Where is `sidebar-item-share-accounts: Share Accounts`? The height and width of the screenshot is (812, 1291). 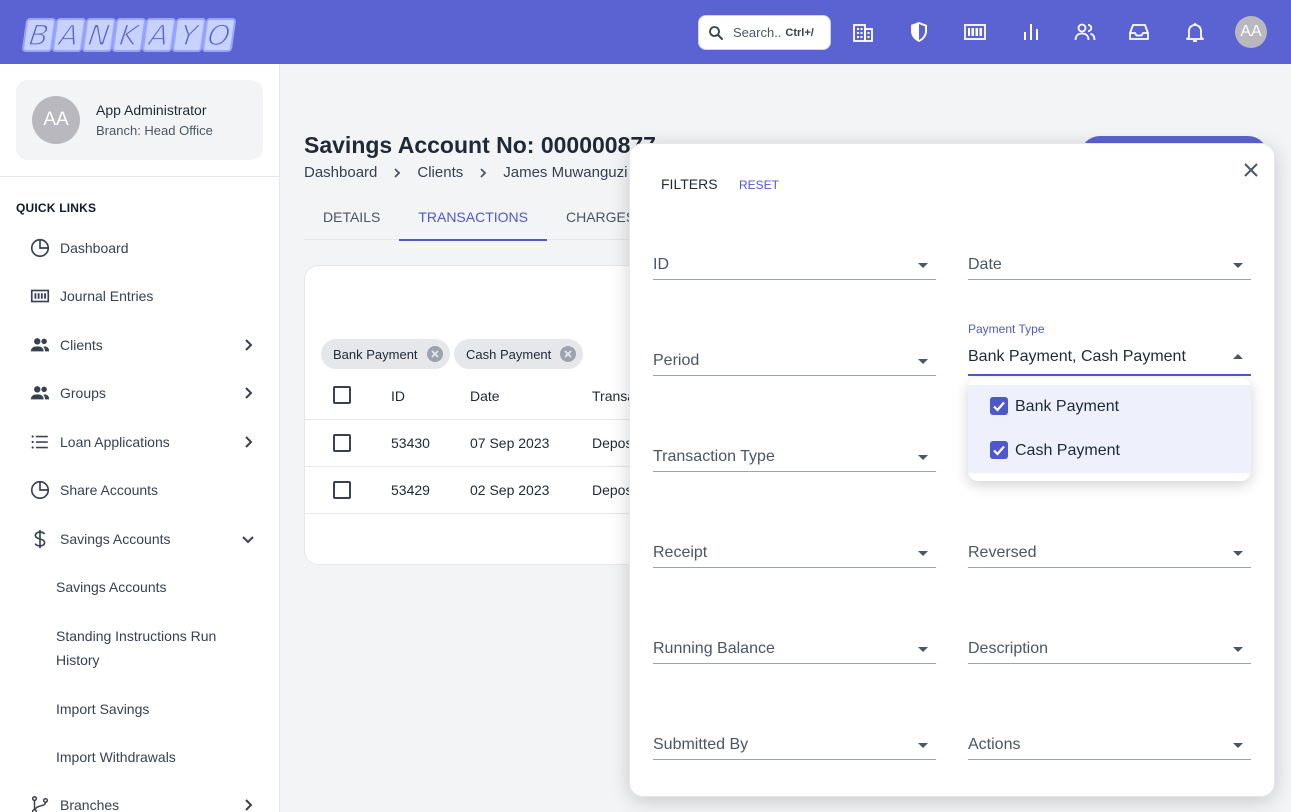
sidebar-item-share-accounts: Share Accounts is located at coordinates (140, 490).